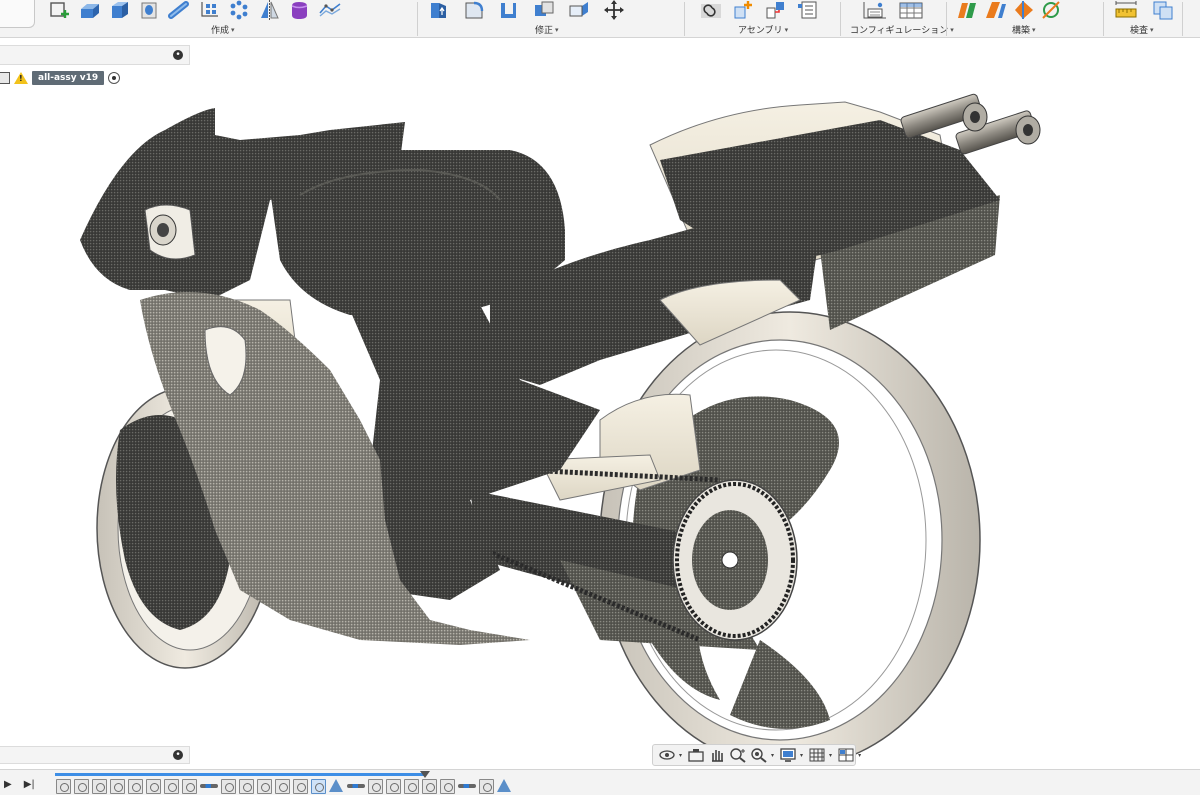  What do you see at coordinates (89, 9) in the screenshot?
I see `extrude-icon` at bounding box center [89, 9].